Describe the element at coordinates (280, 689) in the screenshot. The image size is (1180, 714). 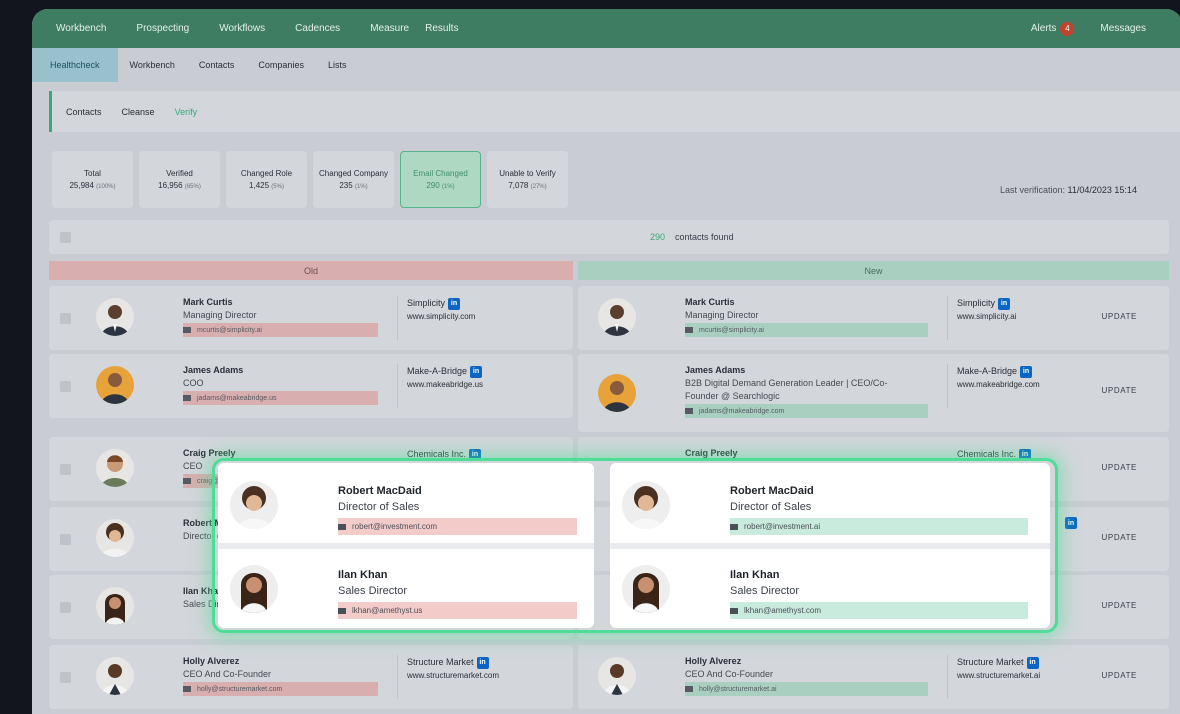
I see `email-old: holly@structuremarket.com` at that location.